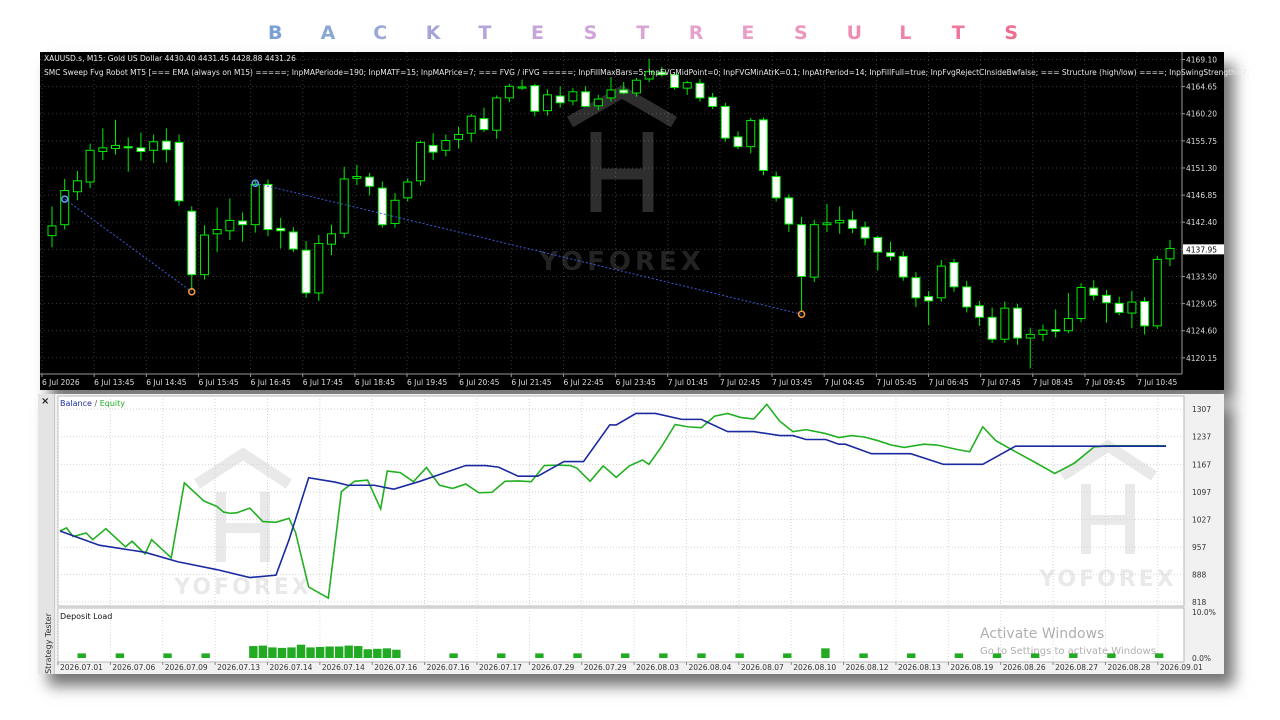  Describe the element at coordinates (76, 403) in the screenshot. I see `legend-balance: Balance` at that location.